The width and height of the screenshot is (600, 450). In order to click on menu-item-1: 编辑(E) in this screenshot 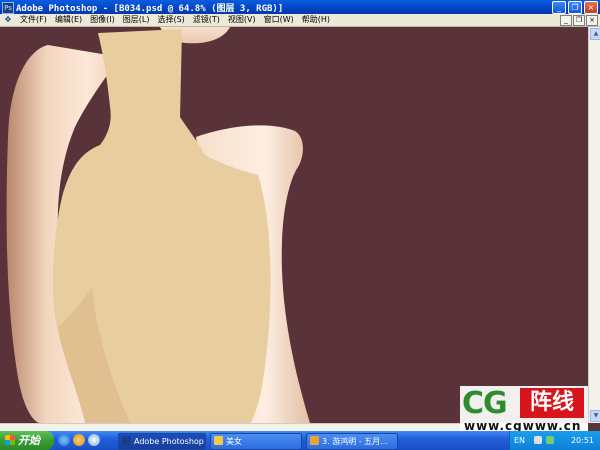, I will do `click(68, 20)`.